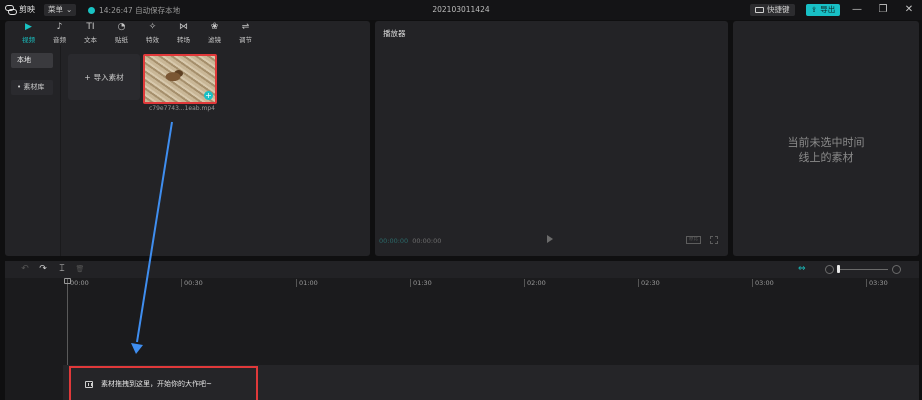 Image resolution: width=922 pixels, height=400 pixels. Describe the element at coordinates (245, 27) in the screenshot. I see `adjust-icon: ⇌` at that location.